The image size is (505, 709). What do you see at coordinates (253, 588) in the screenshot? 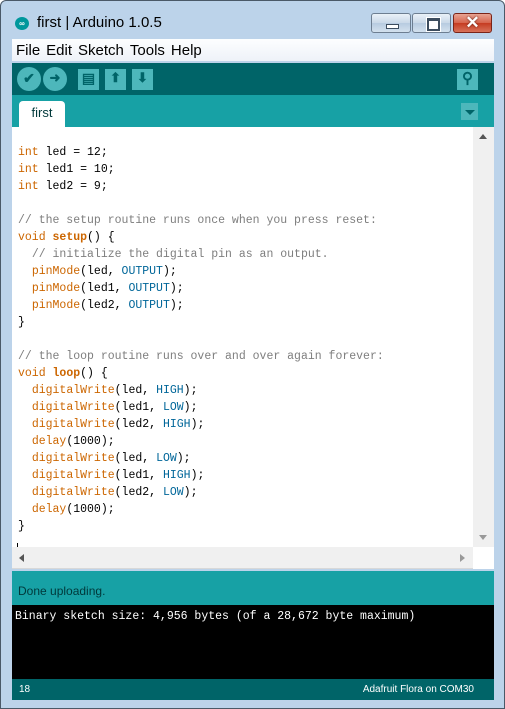
I see `status-bar: Done uploading.` at bounding box center [253, 588].